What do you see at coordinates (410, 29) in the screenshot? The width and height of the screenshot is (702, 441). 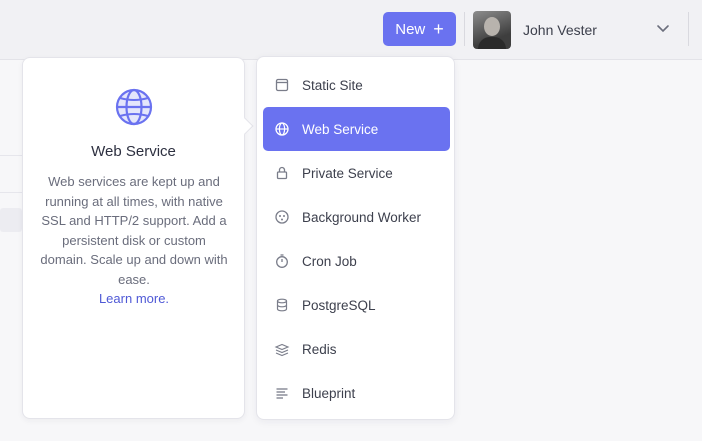 I see `new-button-label: New` at bounding box center [410, 29].